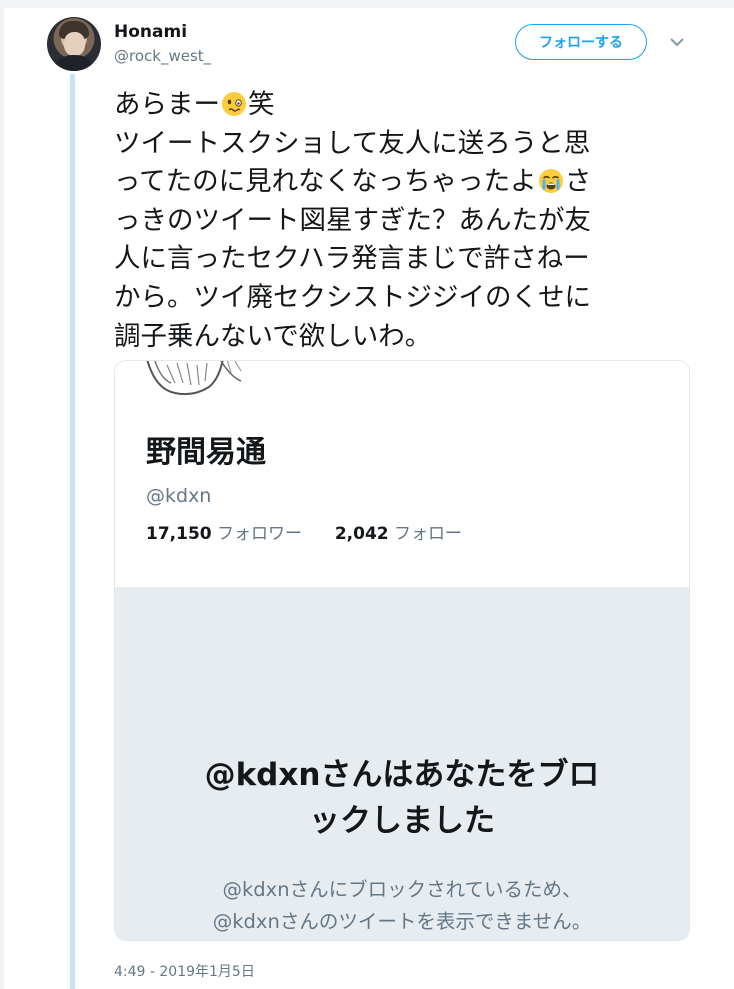 Image resolution: width=734 pixels, height=989 pixels. Describe the element at coordinates (352, 297) in the screenshot. I see `tweet-line-6: から。ツイ廃セクシストジジイのくせに` at that location.